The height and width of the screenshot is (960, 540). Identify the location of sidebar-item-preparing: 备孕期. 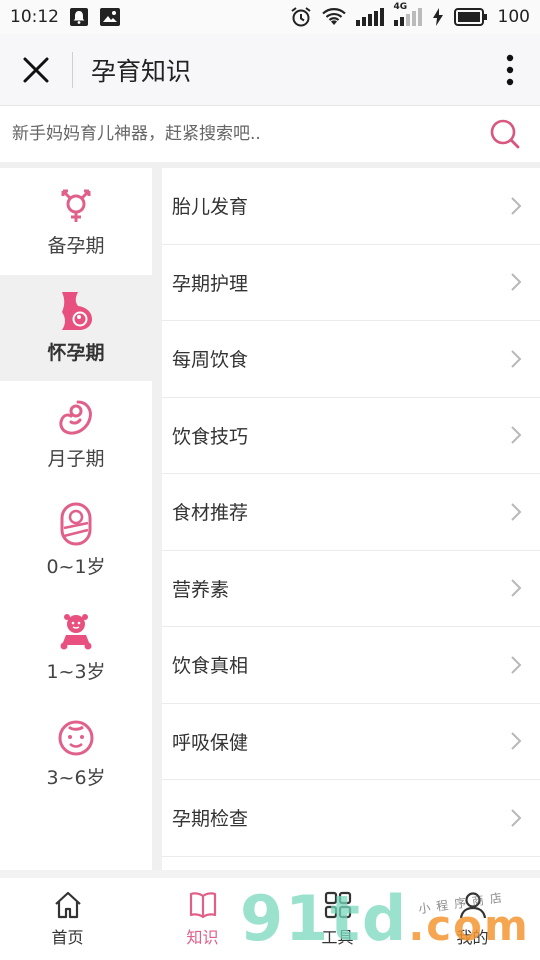
(76, 221).